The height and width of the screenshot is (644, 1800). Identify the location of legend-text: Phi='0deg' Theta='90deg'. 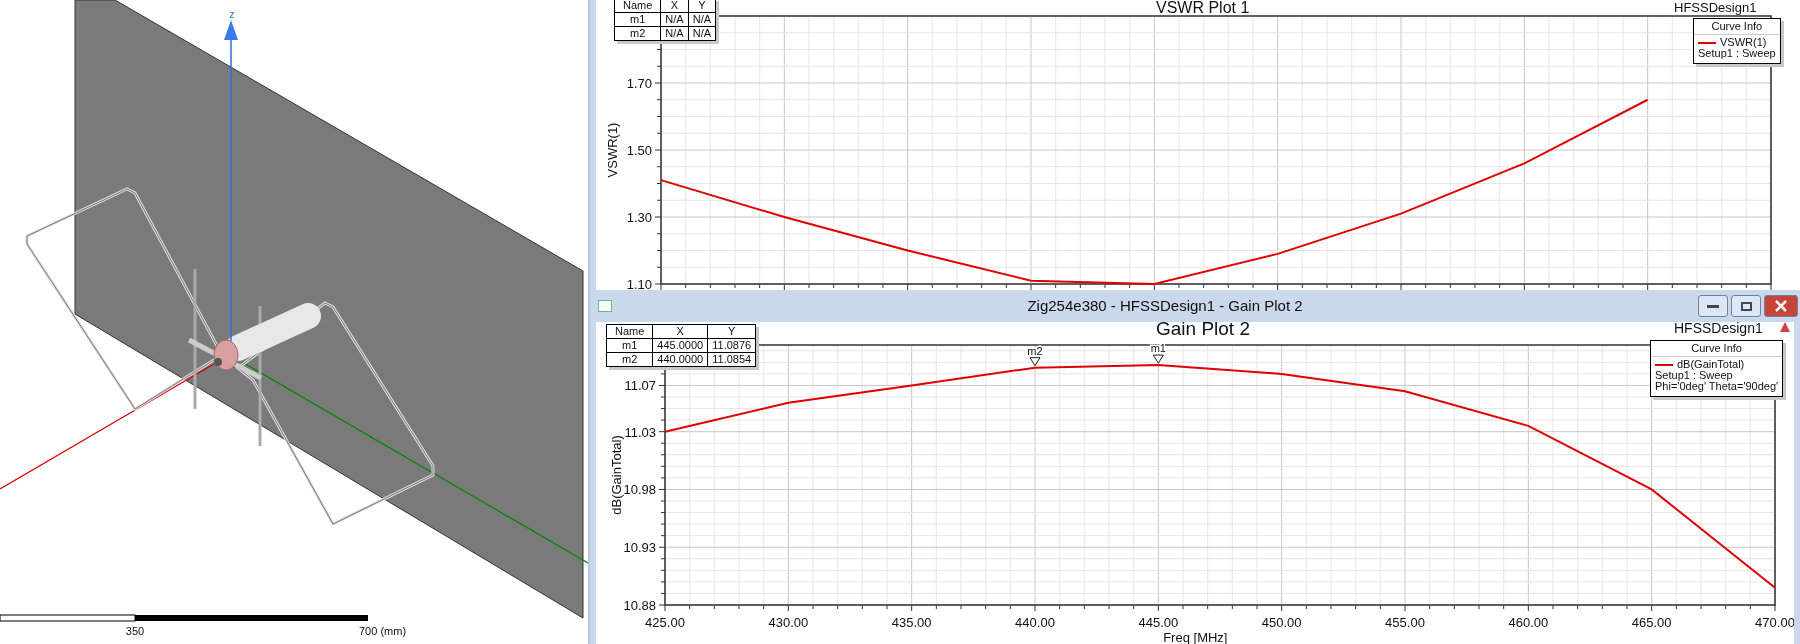
(1717, 386).